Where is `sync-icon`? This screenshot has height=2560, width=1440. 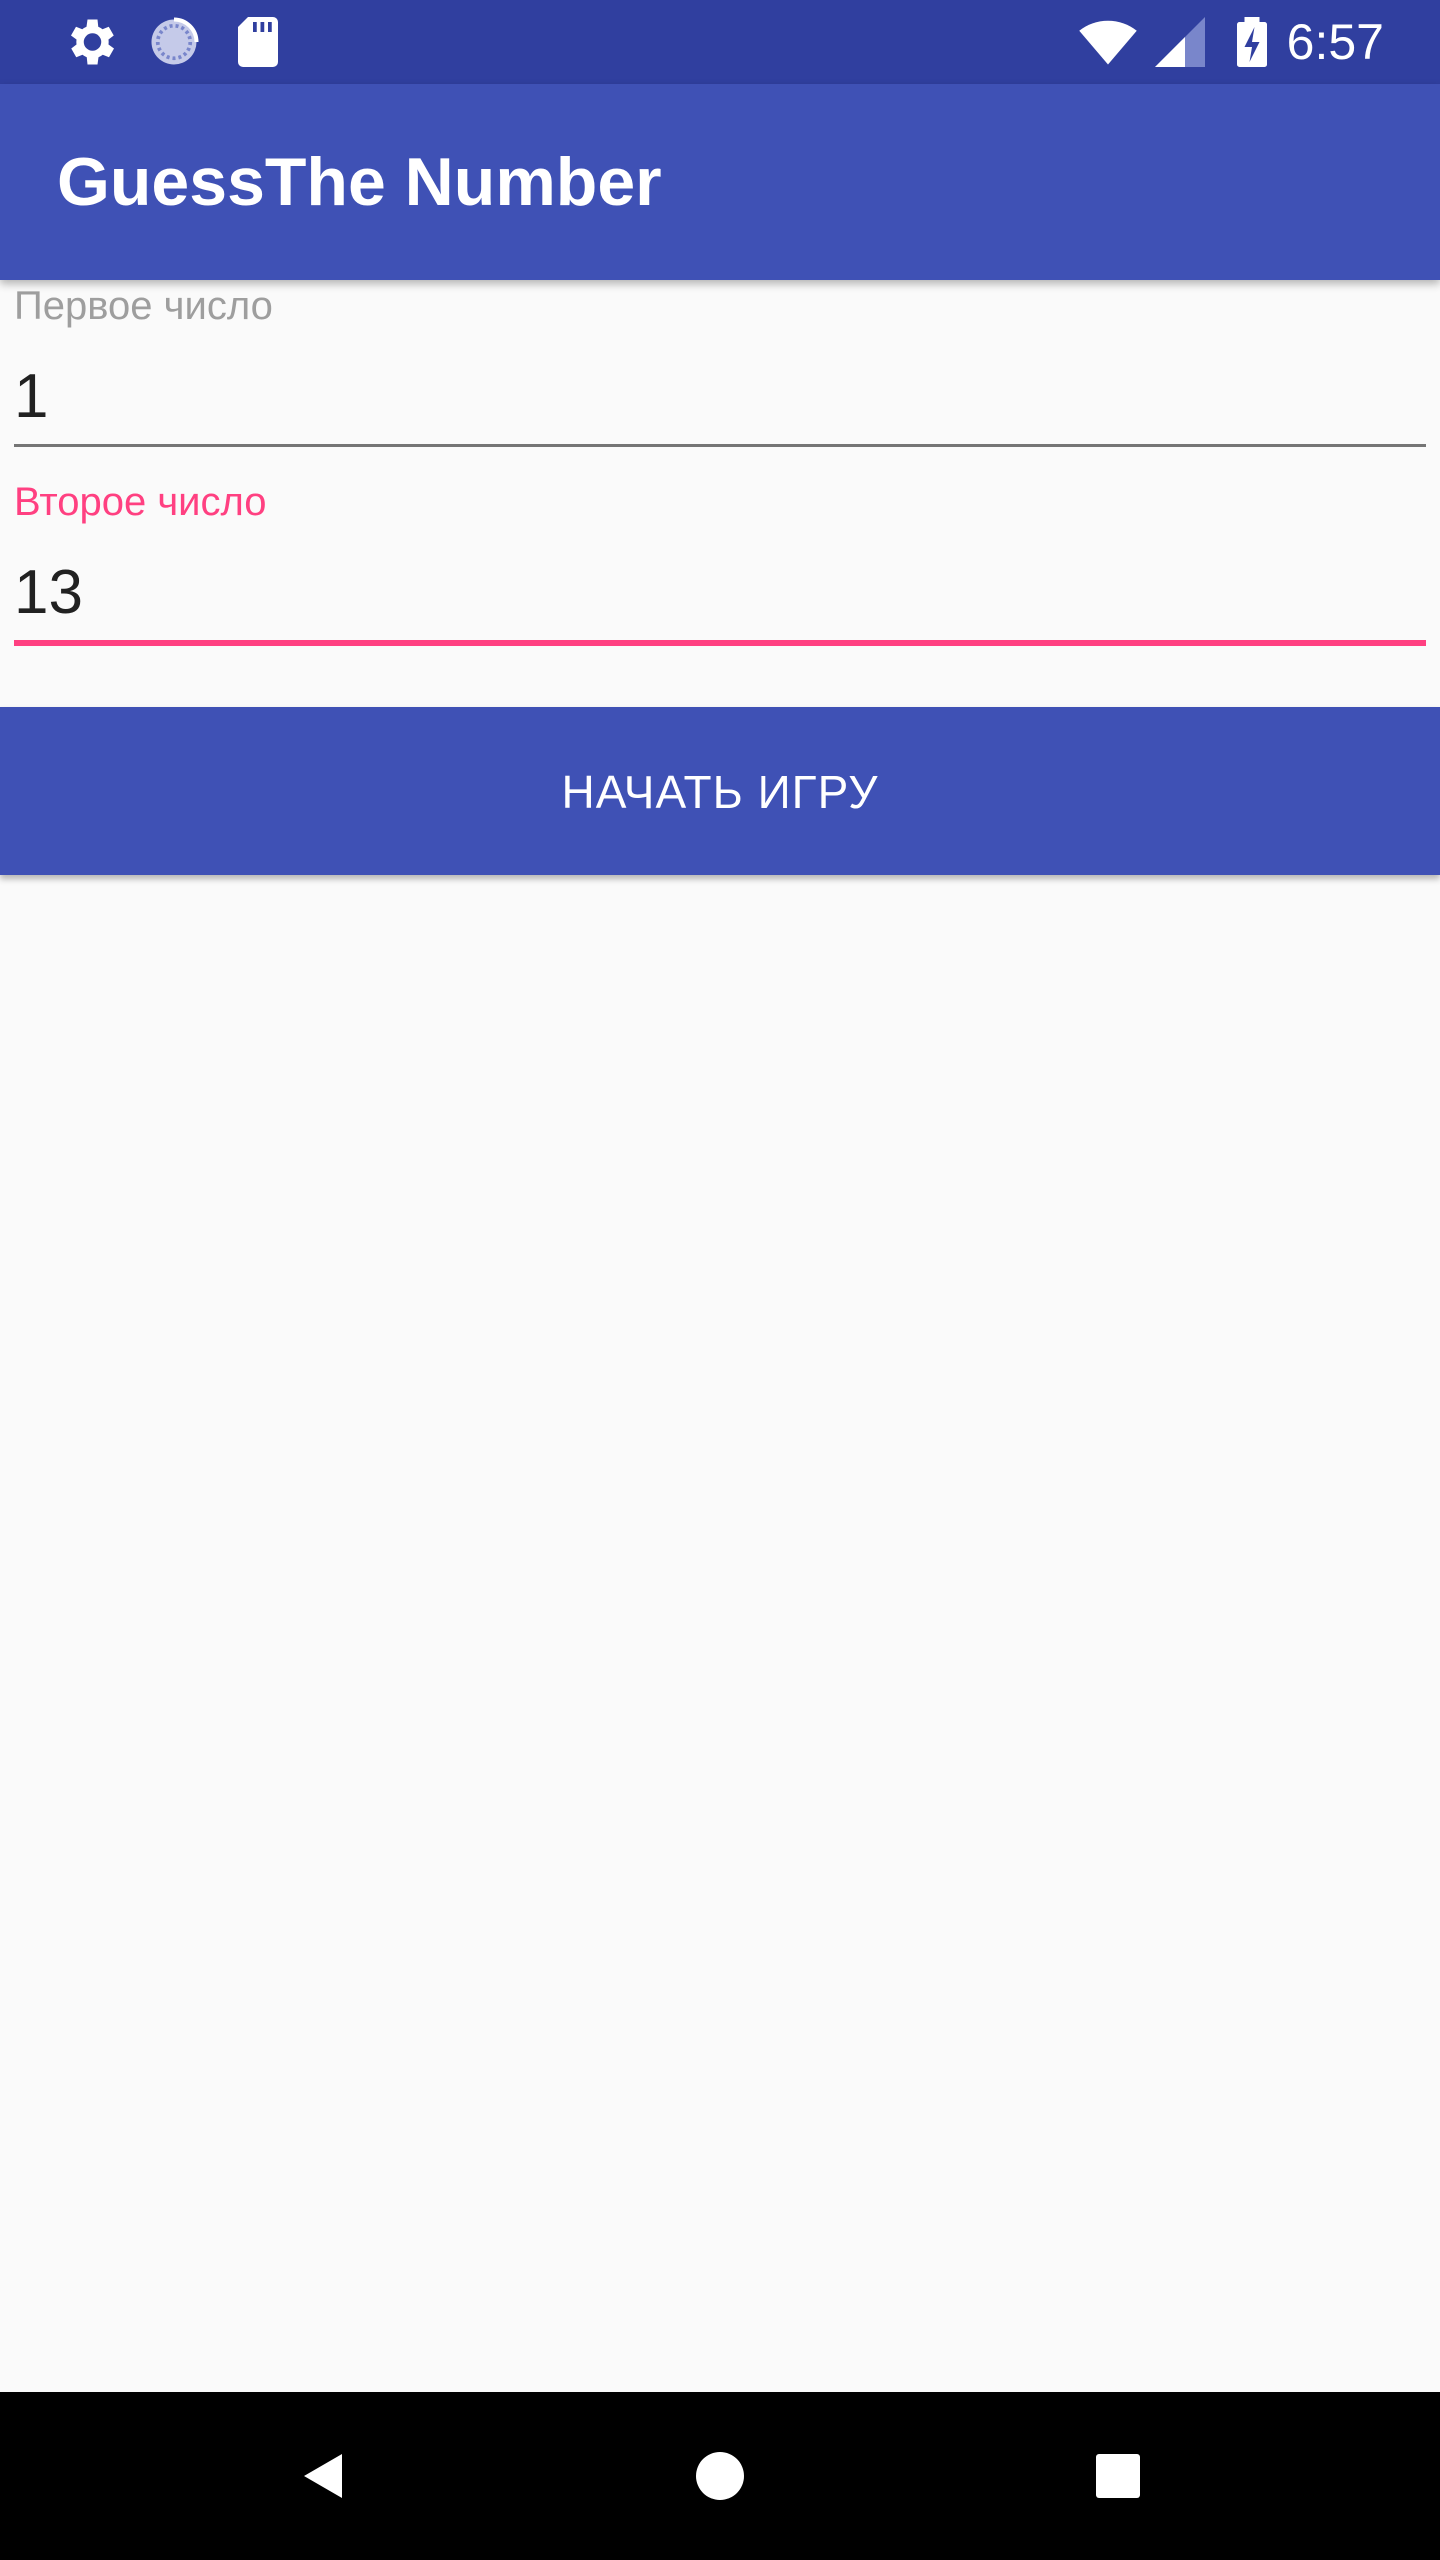
sync-icon is located at coordinates (174, 42).